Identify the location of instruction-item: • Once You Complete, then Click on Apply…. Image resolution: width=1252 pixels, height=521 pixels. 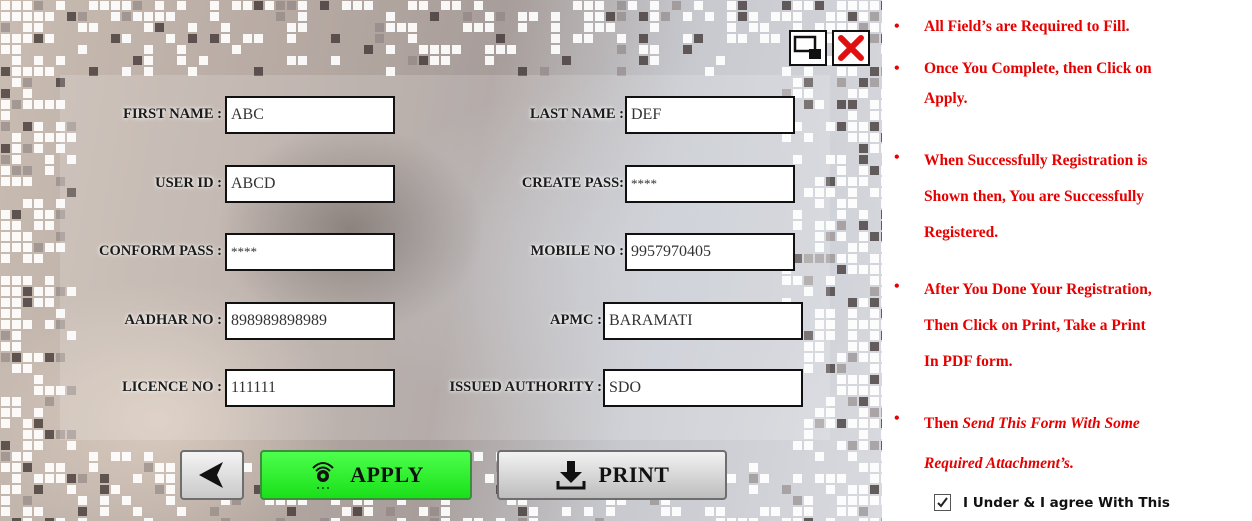
(1023, 83).